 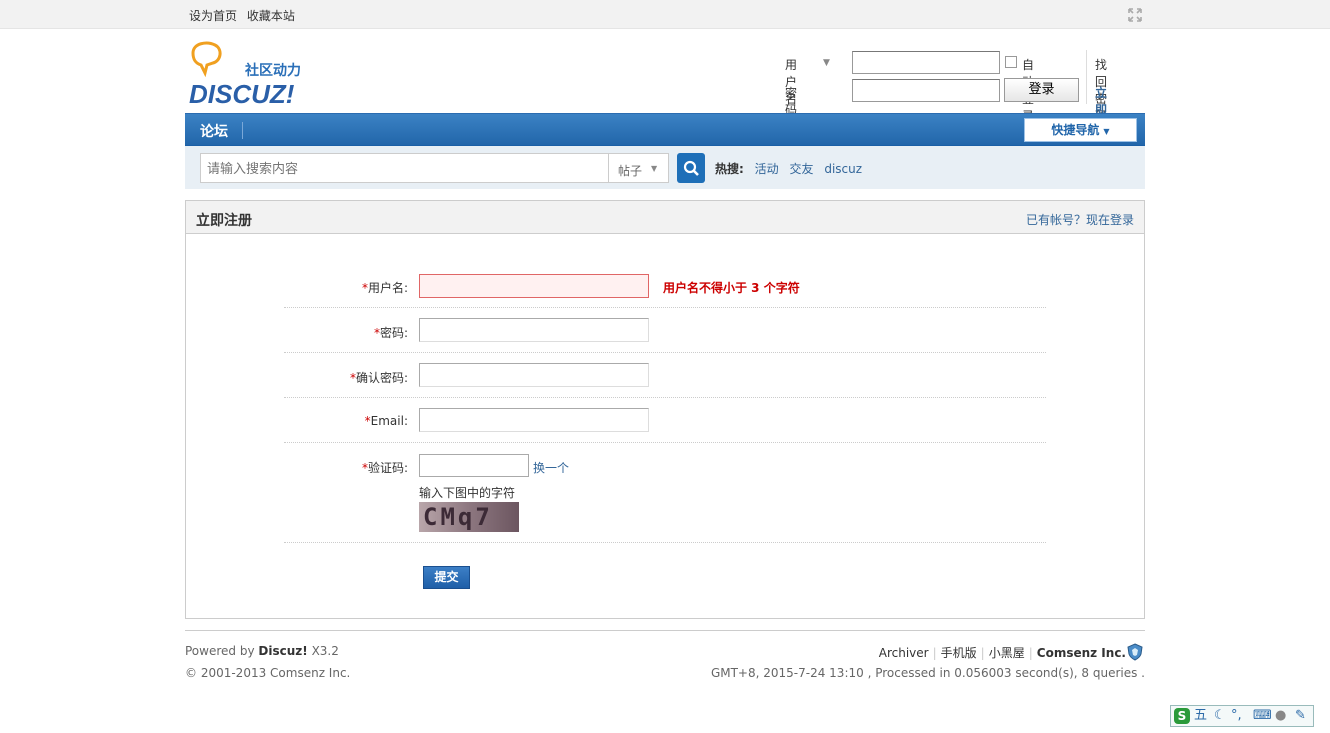 I want to click on hot-search-item: discuz, so click(x=843, y=169).